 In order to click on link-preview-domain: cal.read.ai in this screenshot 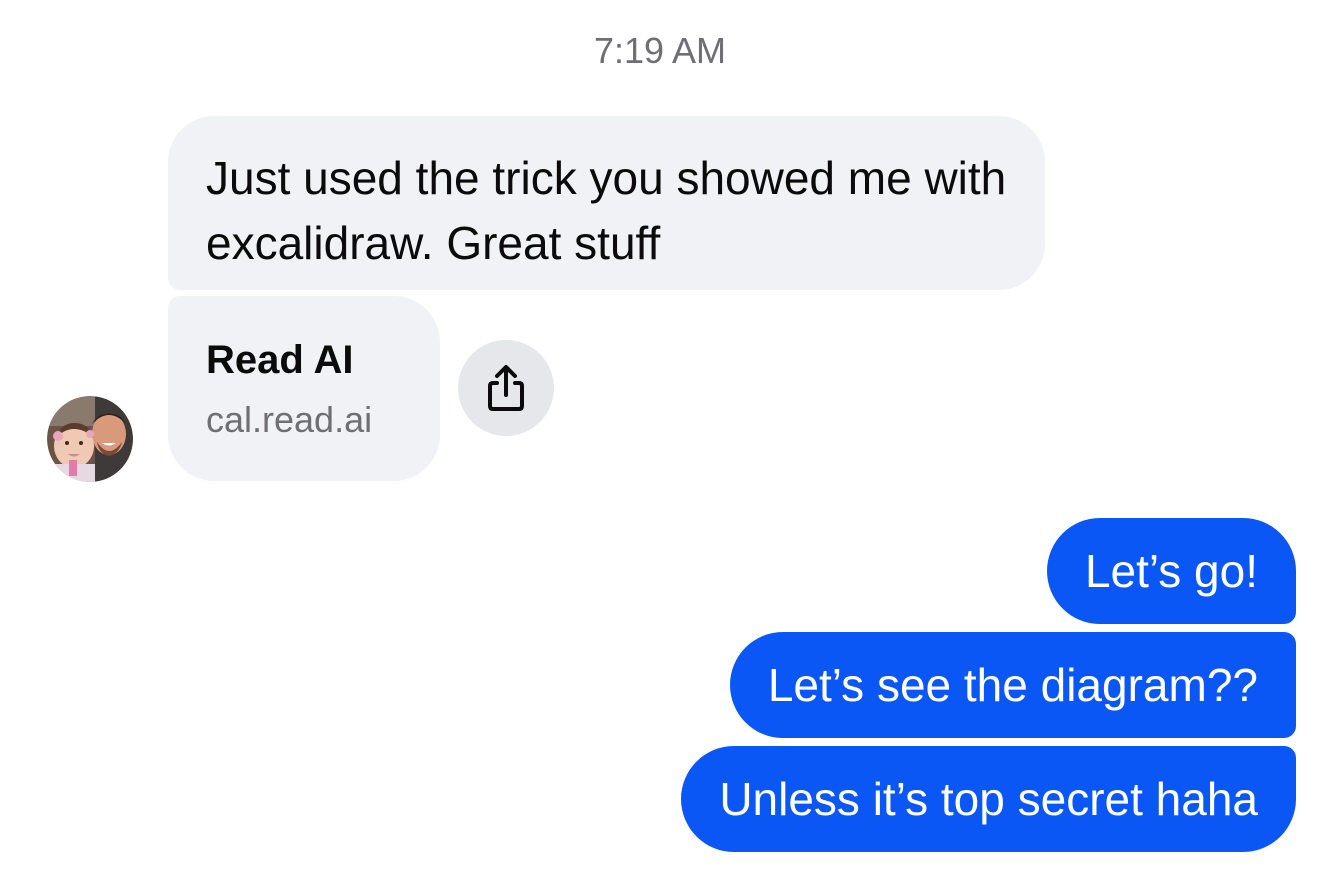, I will do `click(289, 419)`.